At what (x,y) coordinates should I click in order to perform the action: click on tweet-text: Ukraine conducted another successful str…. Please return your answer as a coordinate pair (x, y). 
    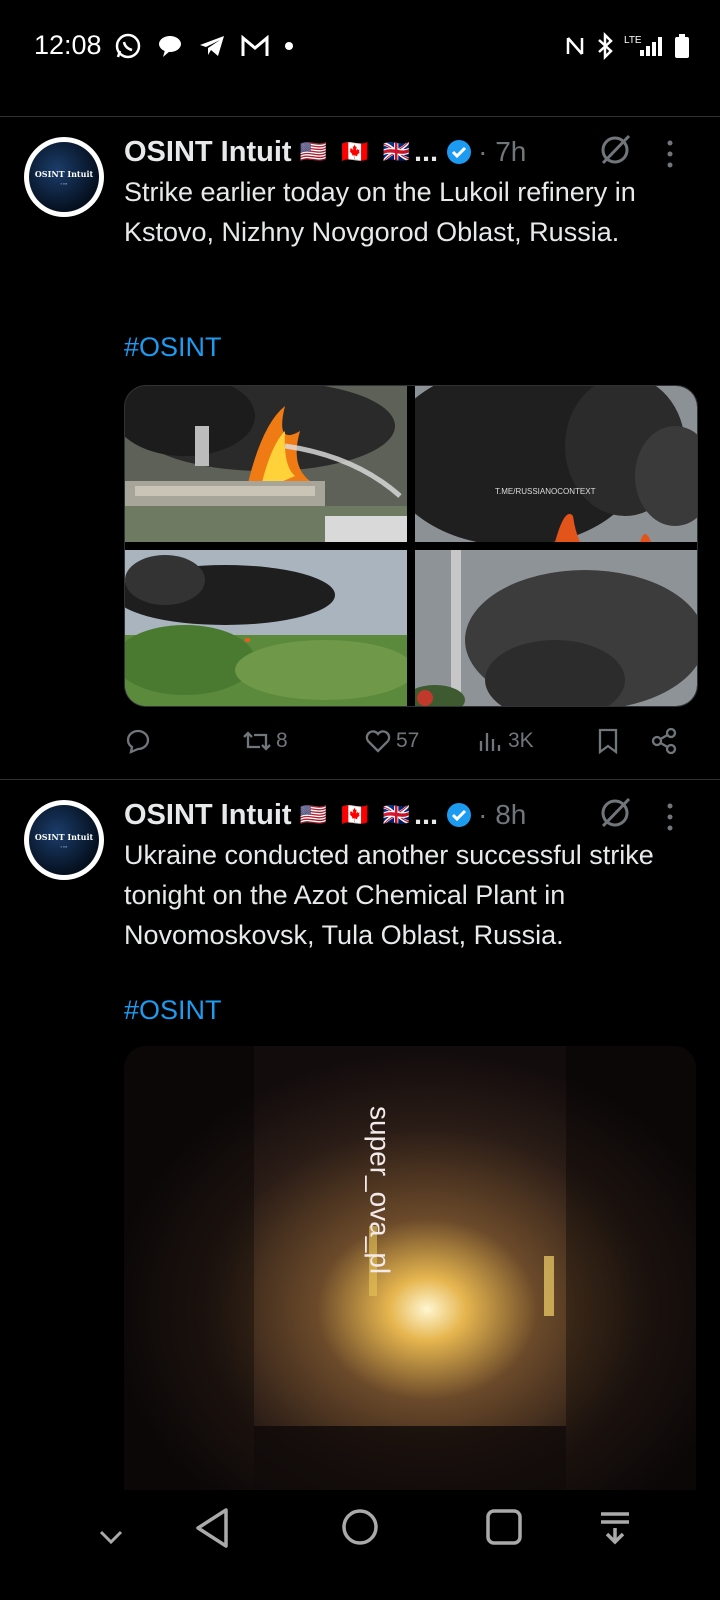
    Looking at the image, I should click on (389, 895).